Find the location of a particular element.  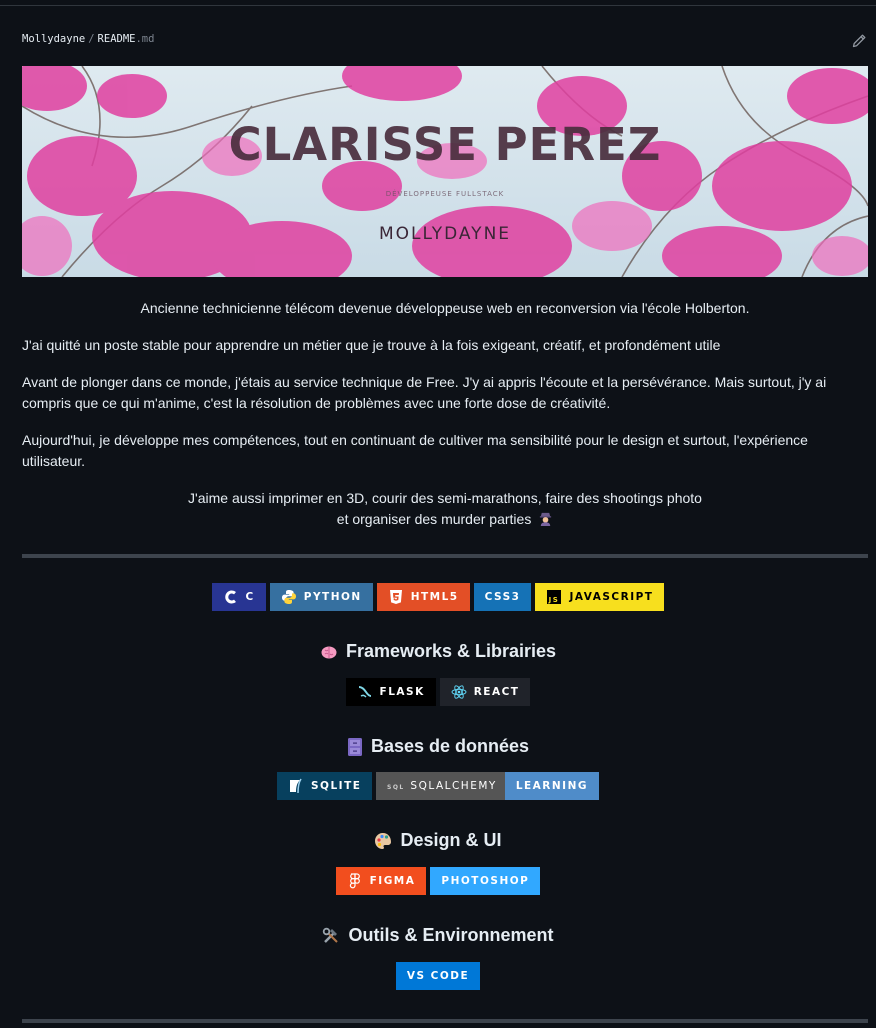

react-icon is located at coordinates (459, 692).